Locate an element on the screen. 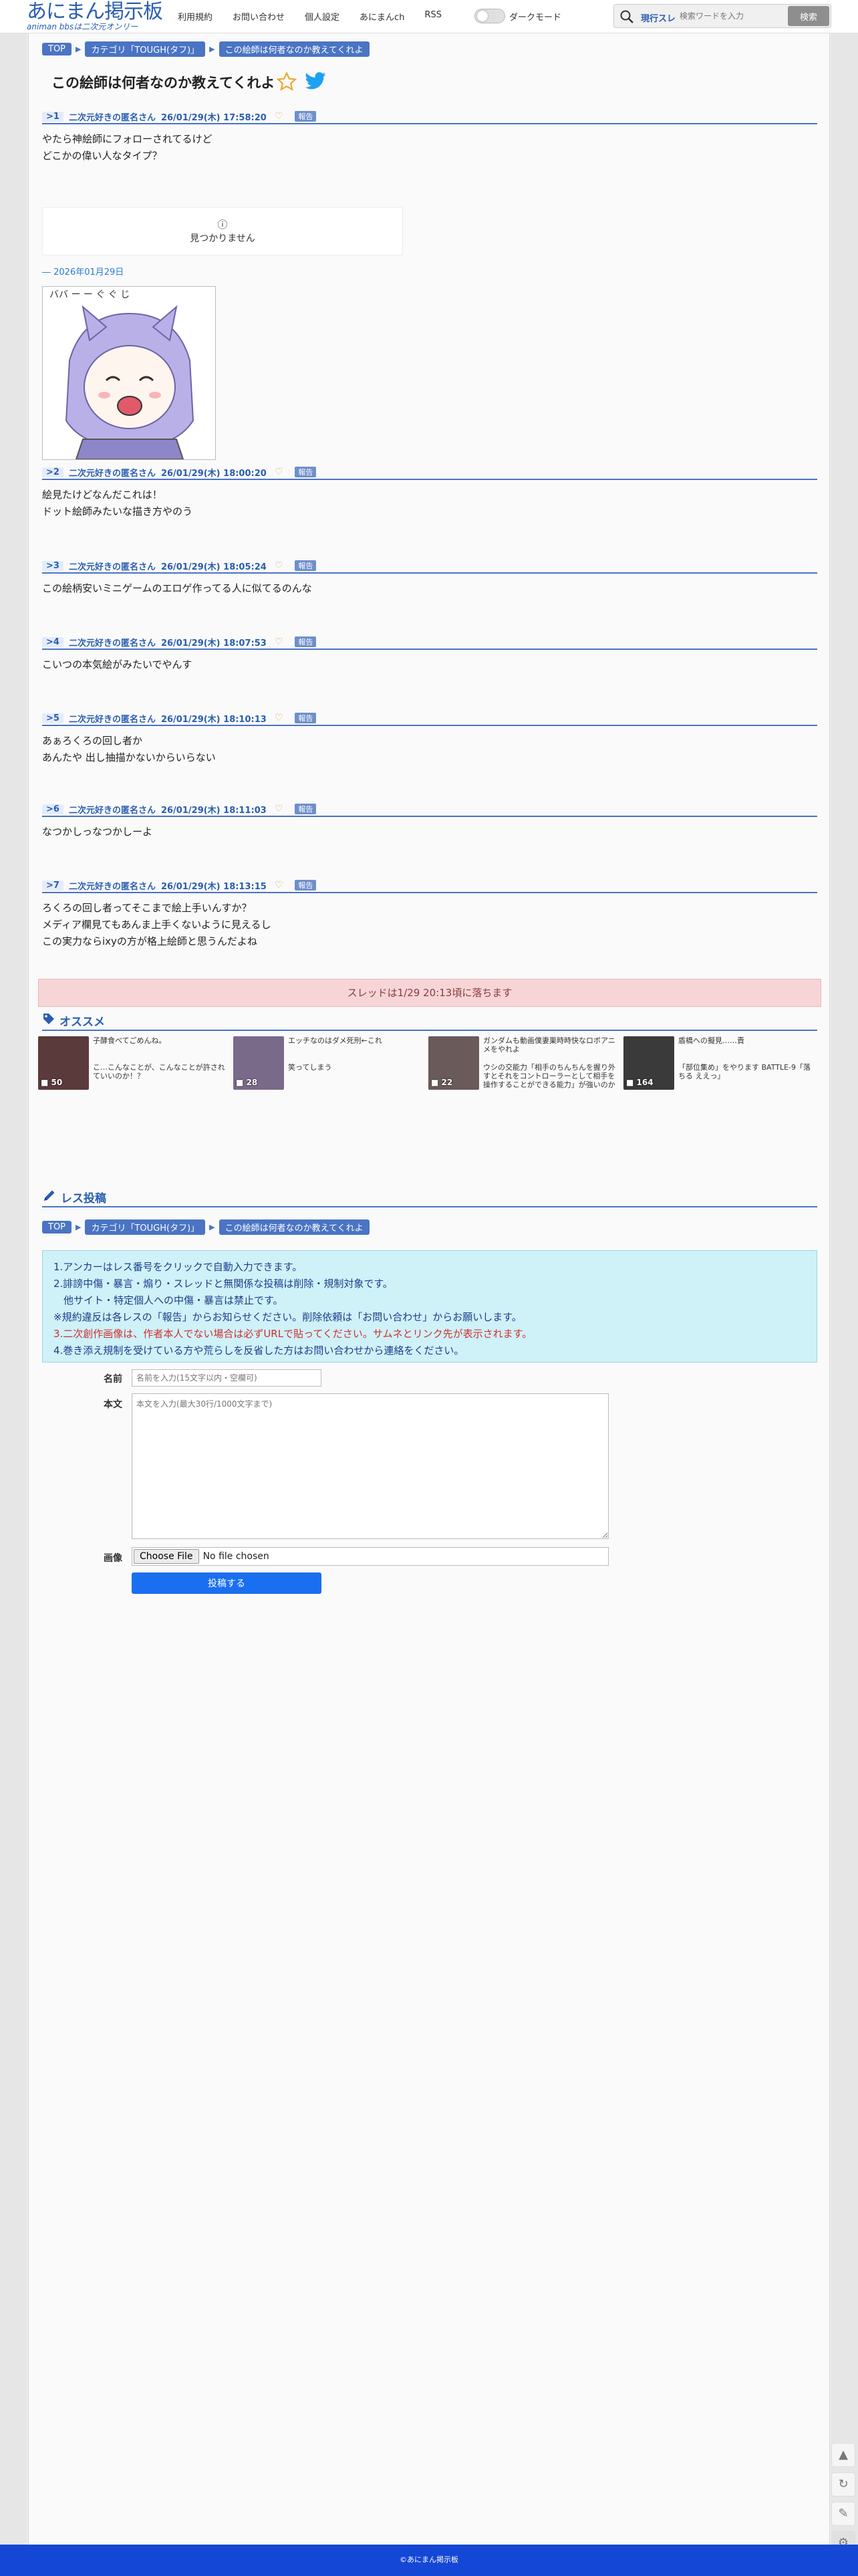 The height and width of the screenshot is (2576, 858). body-label: 本文 is located at coordinates (113, 1405).